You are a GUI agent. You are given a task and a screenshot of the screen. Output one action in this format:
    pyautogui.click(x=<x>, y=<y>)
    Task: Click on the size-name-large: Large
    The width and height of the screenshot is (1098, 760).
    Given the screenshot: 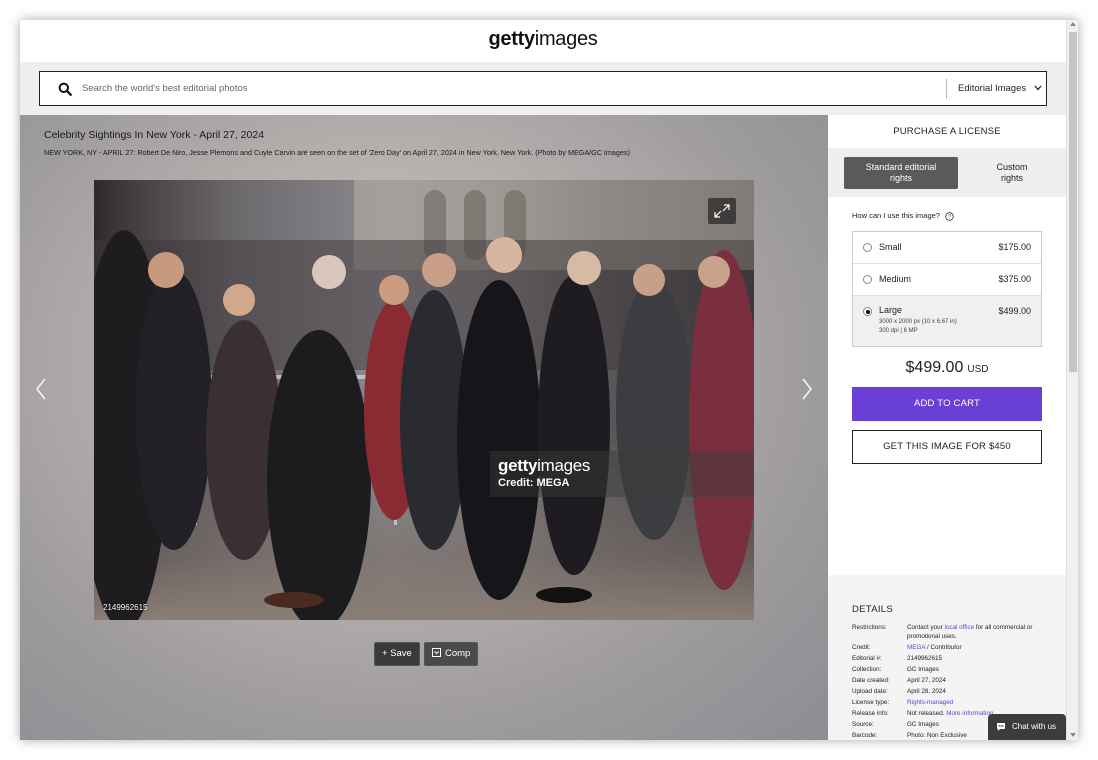 What is the action you would take?
    pyautogui.click(x=891, y=310)
    